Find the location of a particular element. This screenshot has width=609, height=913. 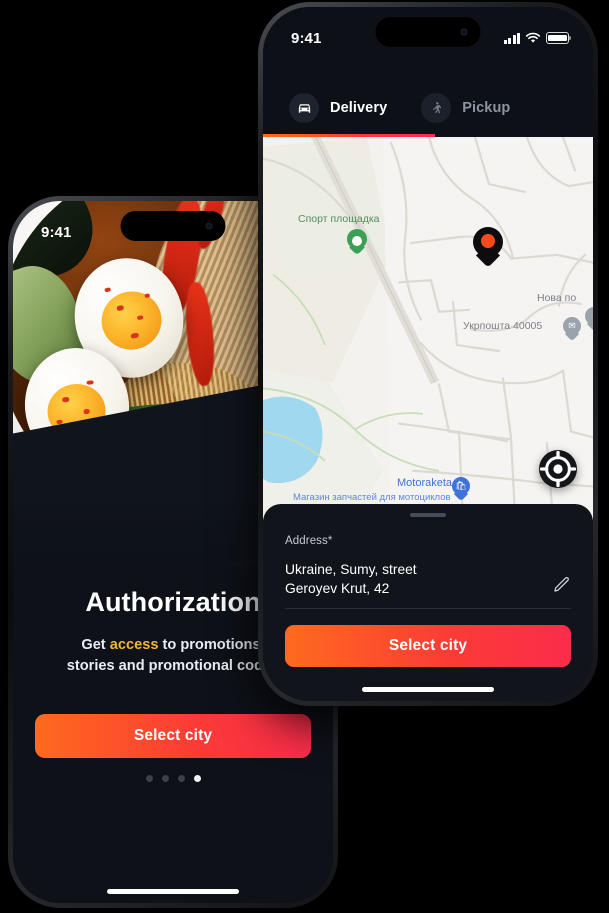

subtitle-part-1: Get is located at coordinates (95, 645).